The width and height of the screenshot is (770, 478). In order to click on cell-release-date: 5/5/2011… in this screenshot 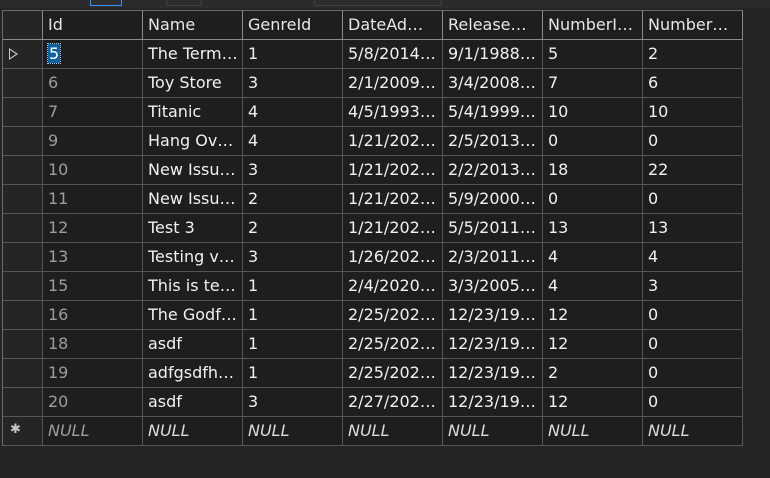, I will do `click(493, 228)`.